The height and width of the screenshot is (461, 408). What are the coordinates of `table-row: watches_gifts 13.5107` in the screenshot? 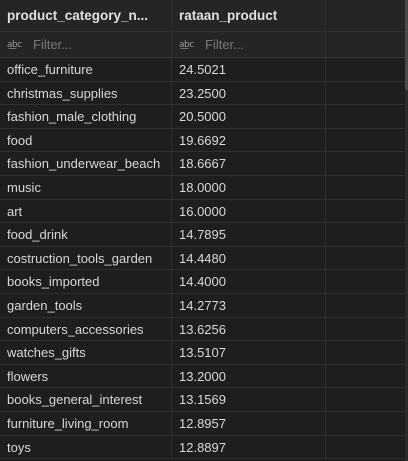 It's located at (204, 353).